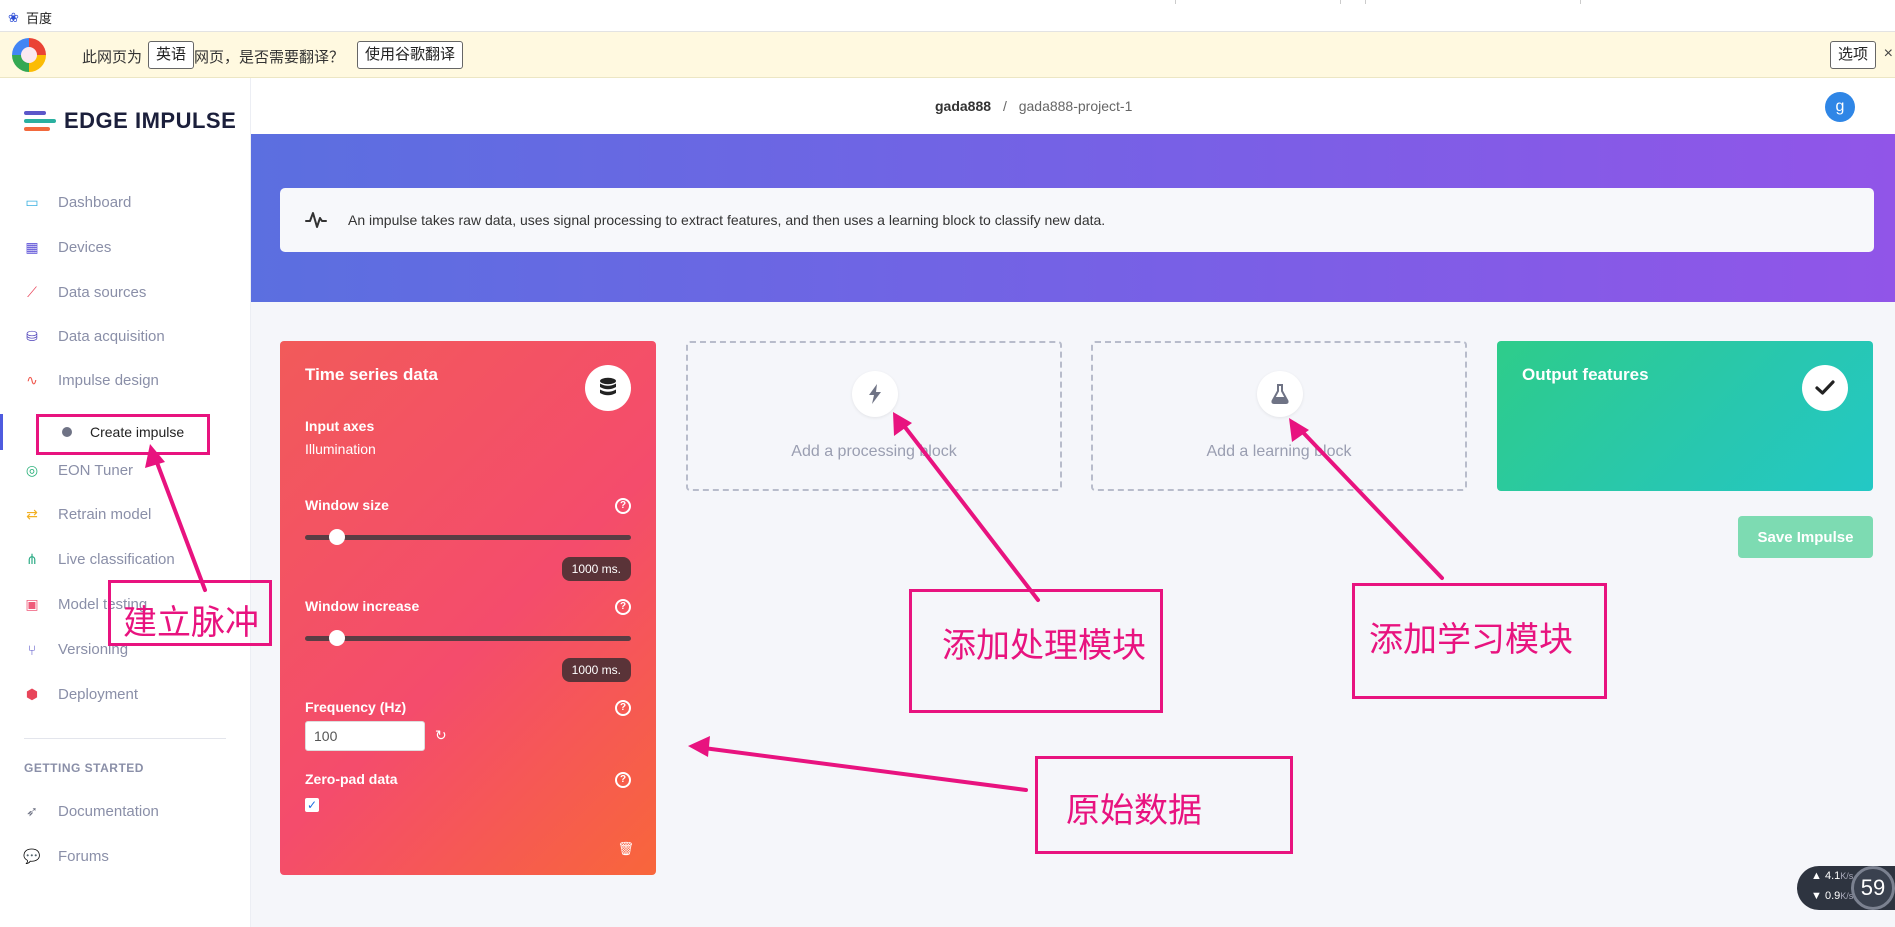 This screenshot has width=1895, height=927. What do you see at coordinates (32, 247) in the screenshot?
I see `chip-icon: ▦` at bounding box center [32, 247].